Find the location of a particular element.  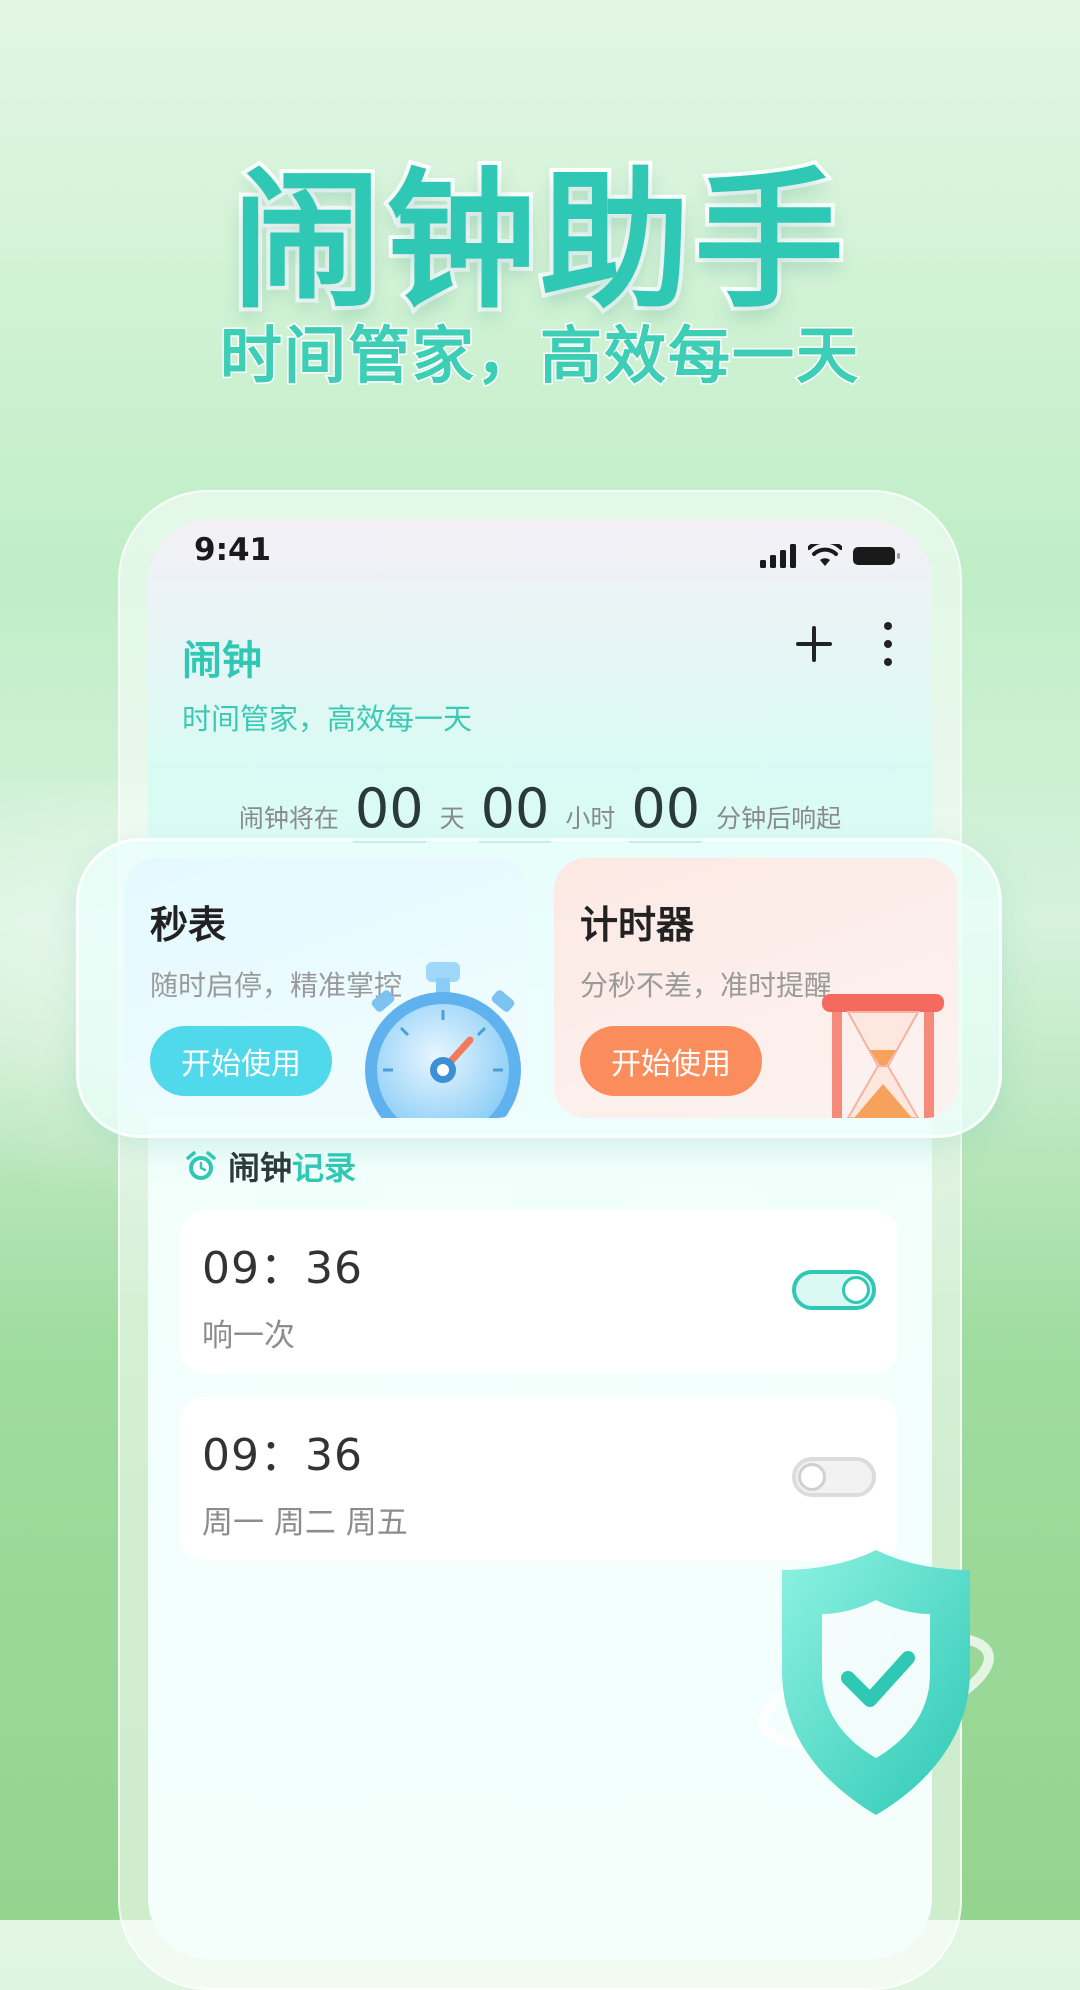

app-subtitle: 时间管家，高效每一天 is located at coordinates (327, 719).